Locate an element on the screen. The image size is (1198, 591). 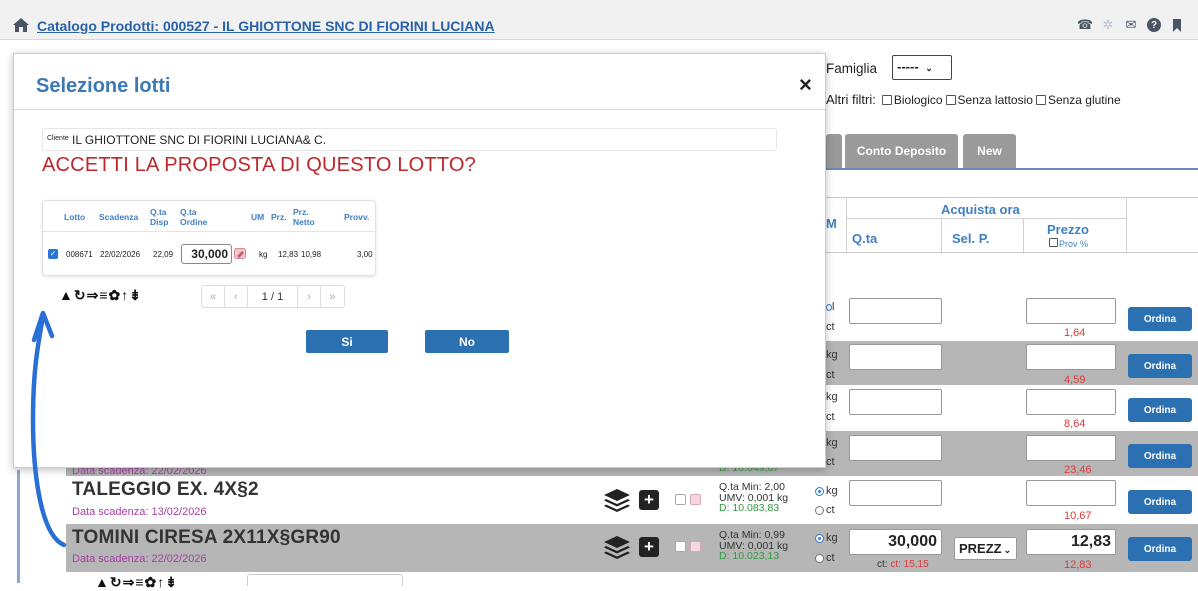
lot-ordine-input: 30,000 is located at coordinates (206, 254).